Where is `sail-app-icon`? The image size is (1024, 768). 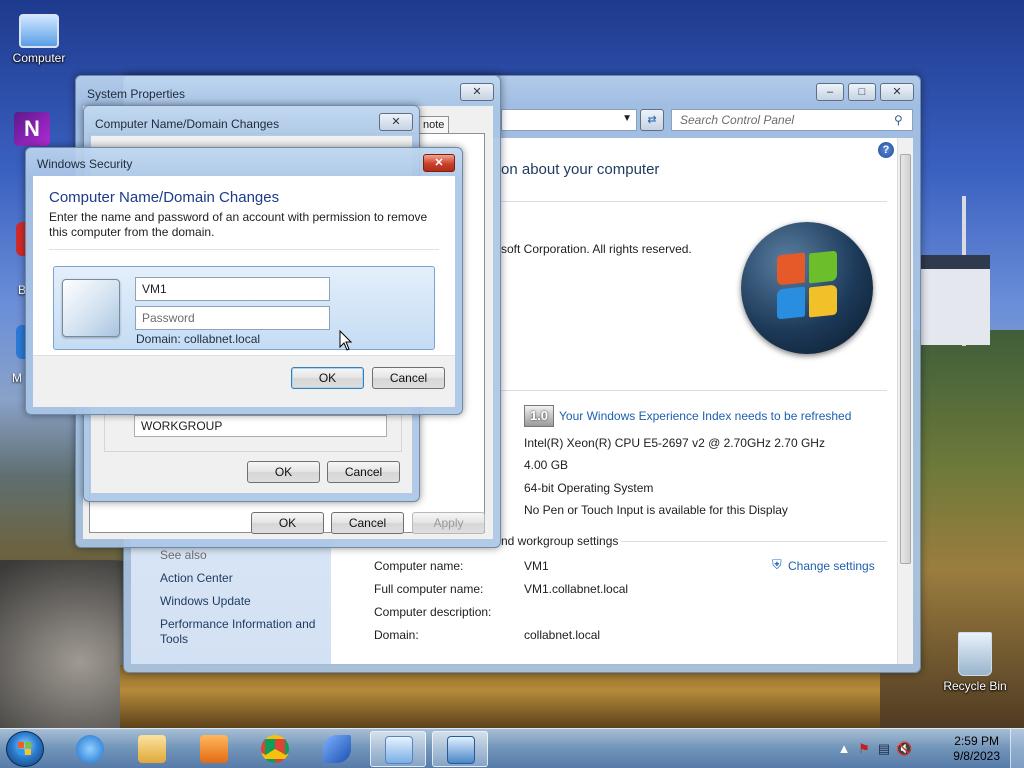 sail-app-icon is located at coordinates (337, 749).